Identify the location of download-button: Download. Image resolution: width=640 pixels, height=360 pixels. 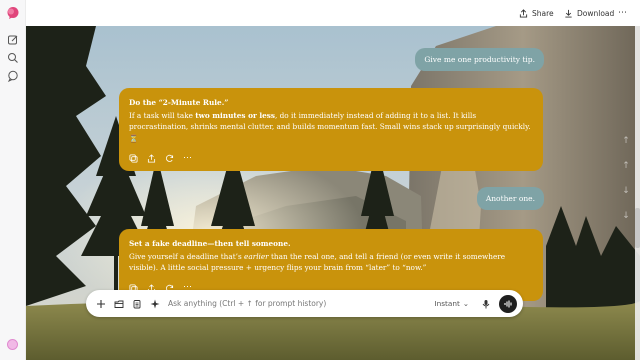
(589, 13).